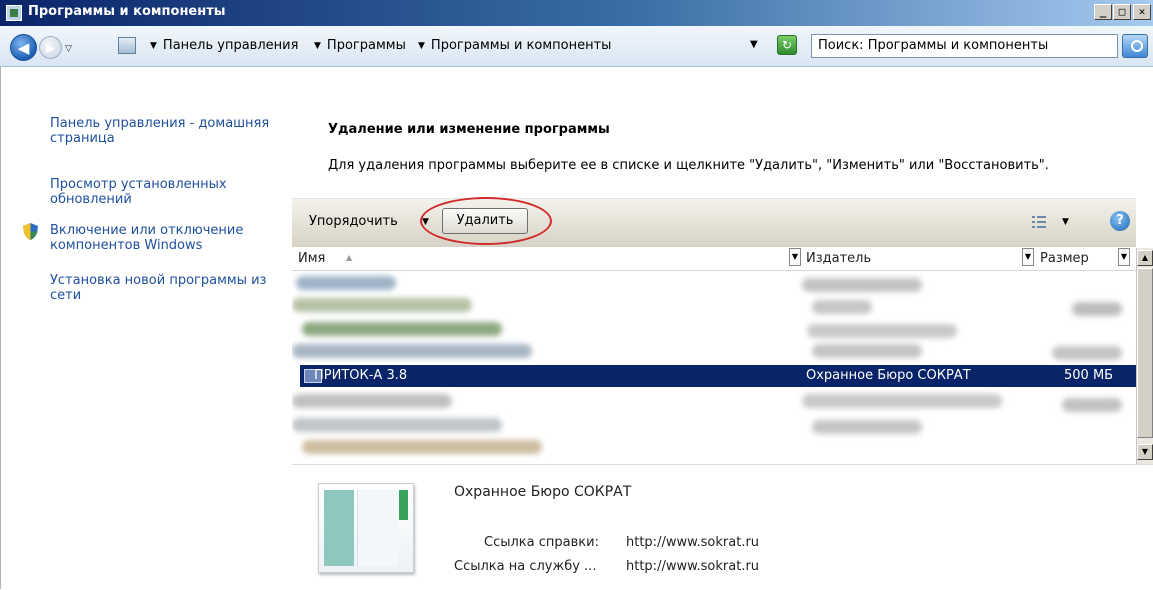 This screenshot has height=590, width=1153. What do you see at coordinates (366, 528) in the screenshot?
I see `program-large-icon` at bounding box center [366, 528].